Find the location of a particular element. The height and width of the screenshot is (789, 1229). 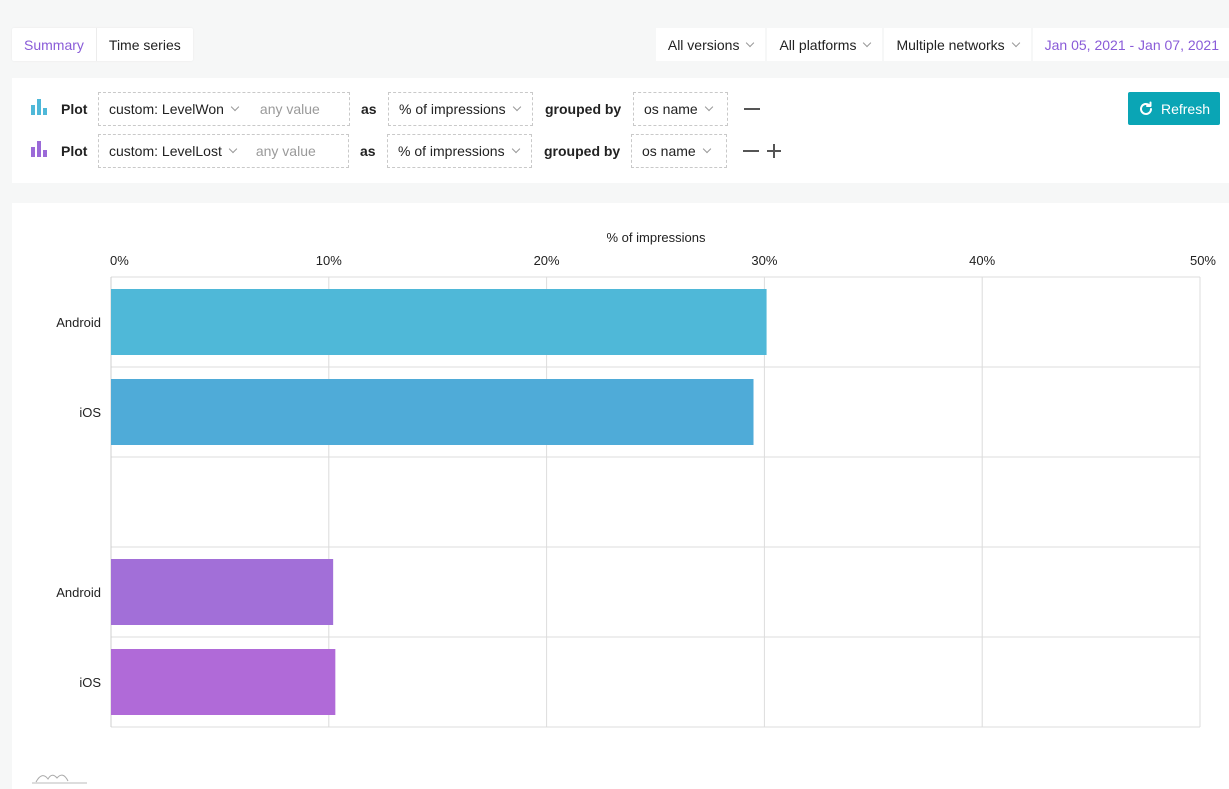

event-select: custom: LevelLost any value is located at coordinates (223, 151).